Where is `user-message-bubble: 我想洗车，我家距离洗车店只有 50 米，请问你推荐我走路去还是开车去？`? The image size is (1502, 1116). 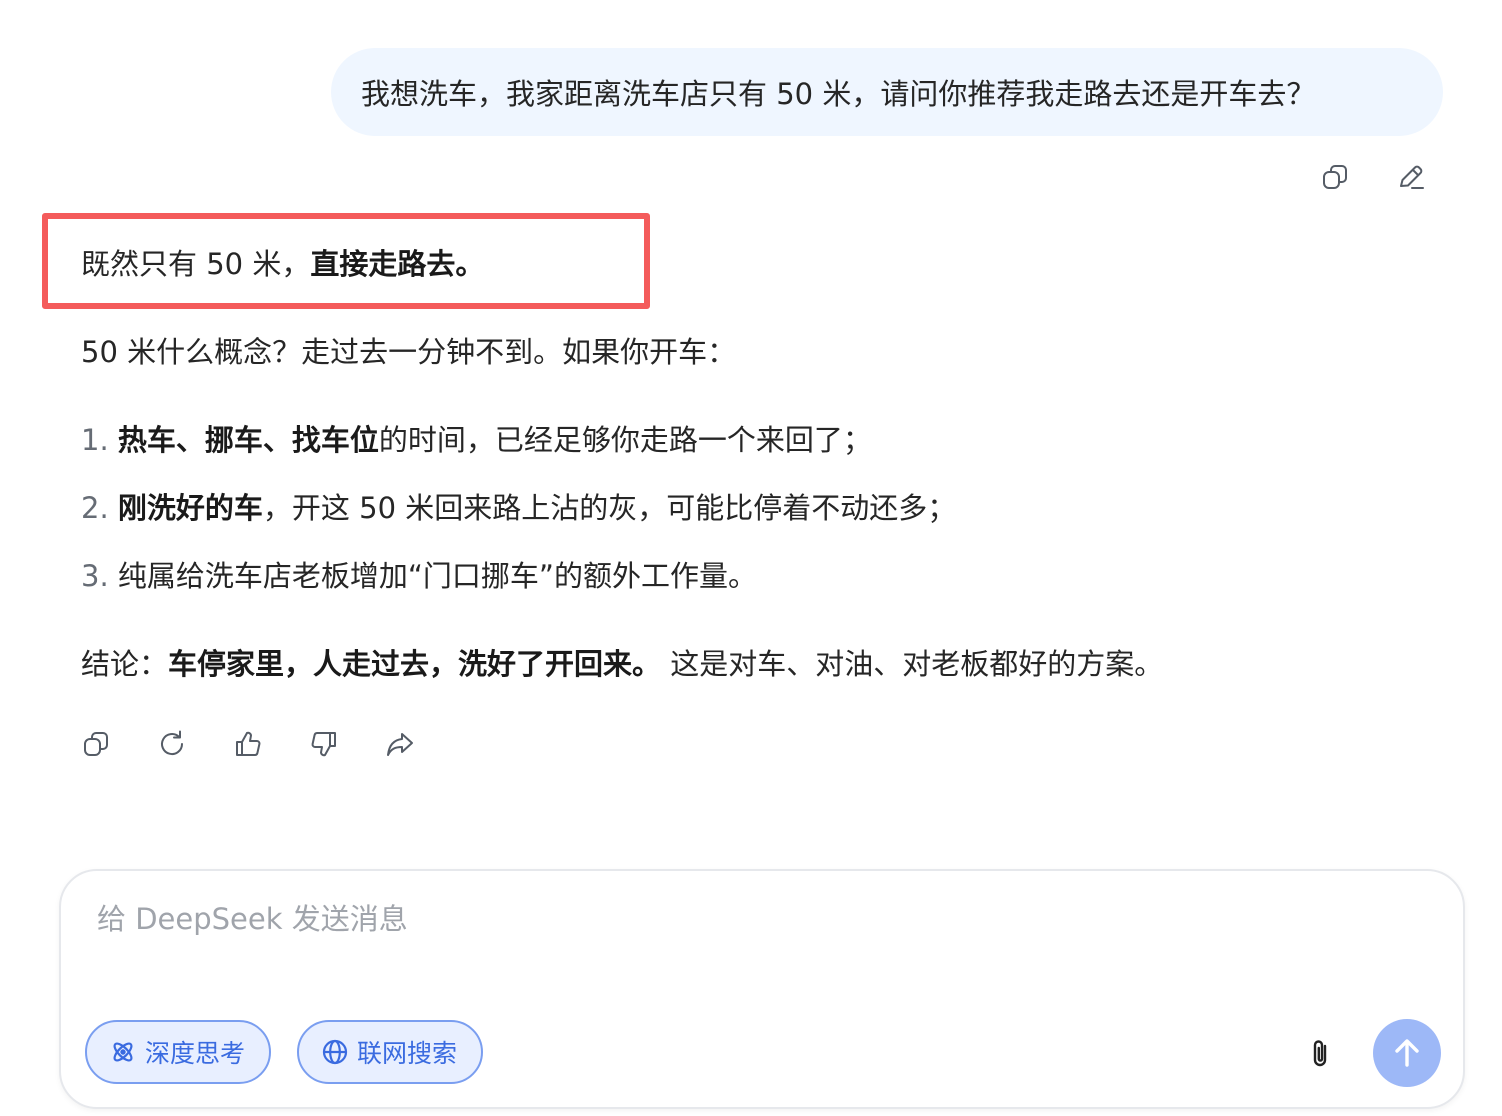 user-message-bubble: 我想洗车，我家距离洗车店只有 50 米，请问你推荐我走路去还是开车去？ is located at coordinates (887, 92).